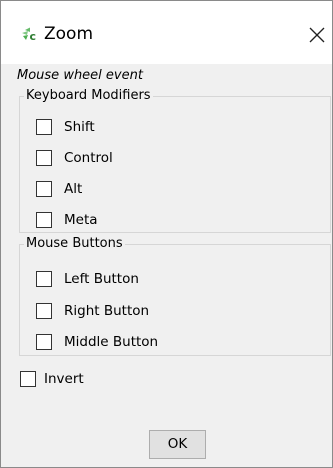 The width and height of the screenshot is (333, 468). What do you see at coordinates (88, 158) in the screenshot?
I see `control-label: Control` at bounding box center [88, 158].